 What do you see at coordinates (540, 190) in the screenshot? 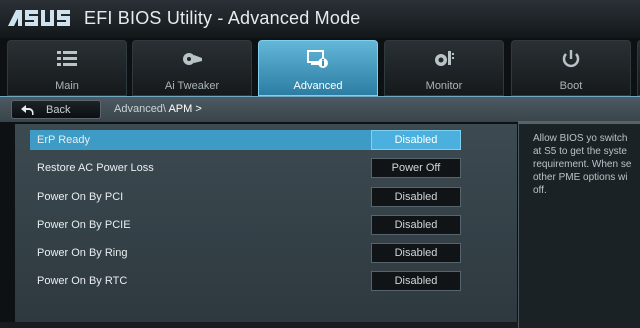
I see `help-line: off.` at bounding box center [540, 190].